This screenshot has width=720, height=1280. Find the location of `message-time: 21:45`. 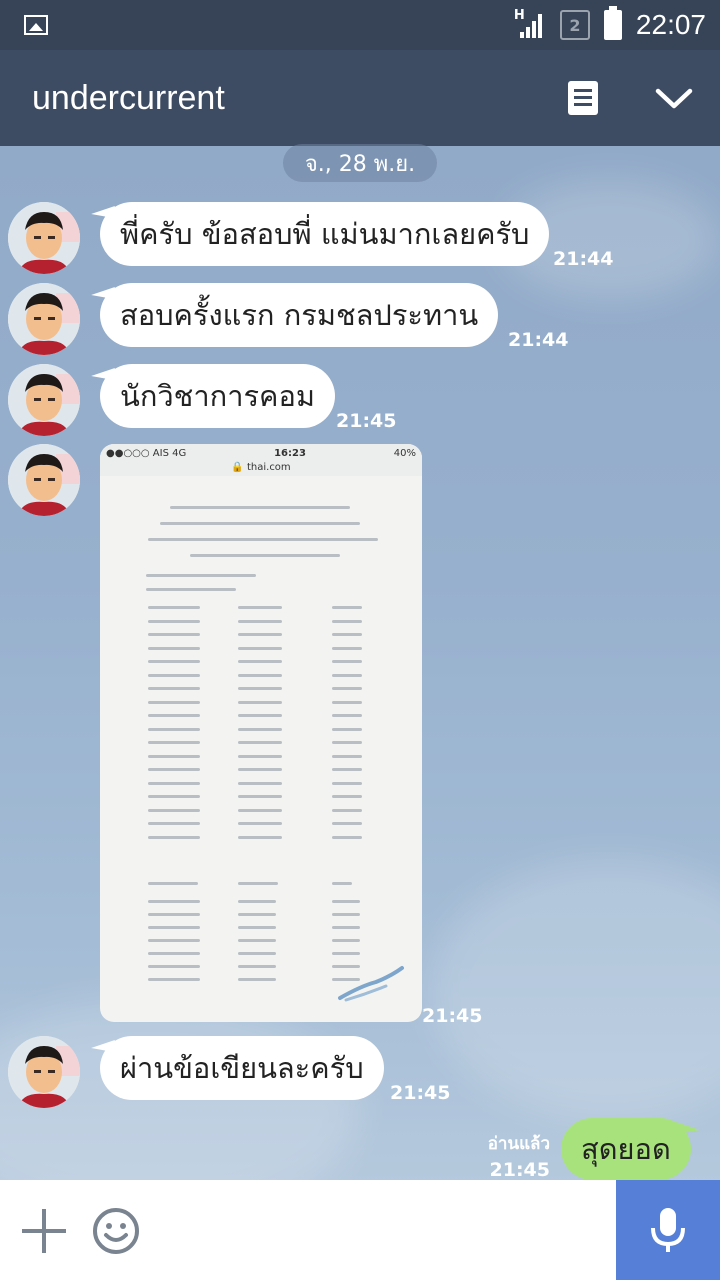

message-time: 21:45 is located at coordinates (366, 421).